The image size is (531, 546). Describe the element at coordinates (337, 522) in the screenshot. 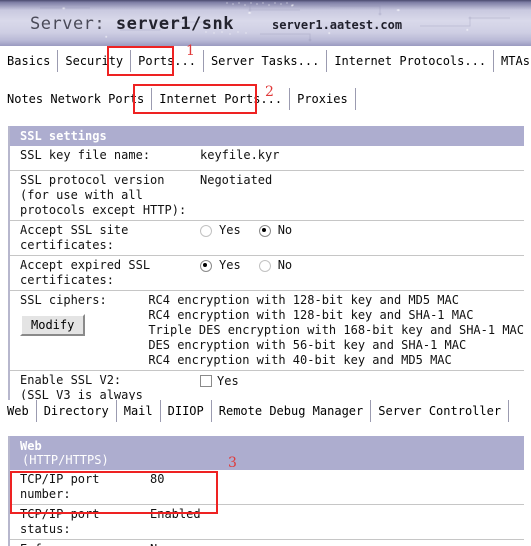

I see `tcpip-port-status-value: Enabled` at that location.